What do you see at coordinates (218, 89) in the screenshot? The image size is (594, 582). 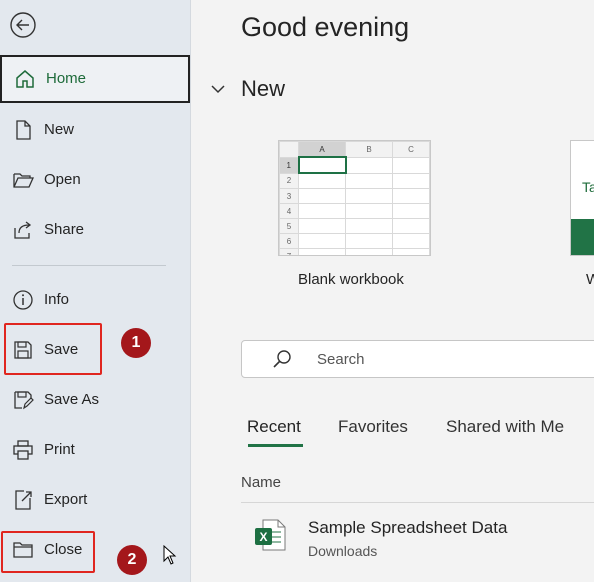 I see `chevron-down-icon` at bounding box center [218, 89].